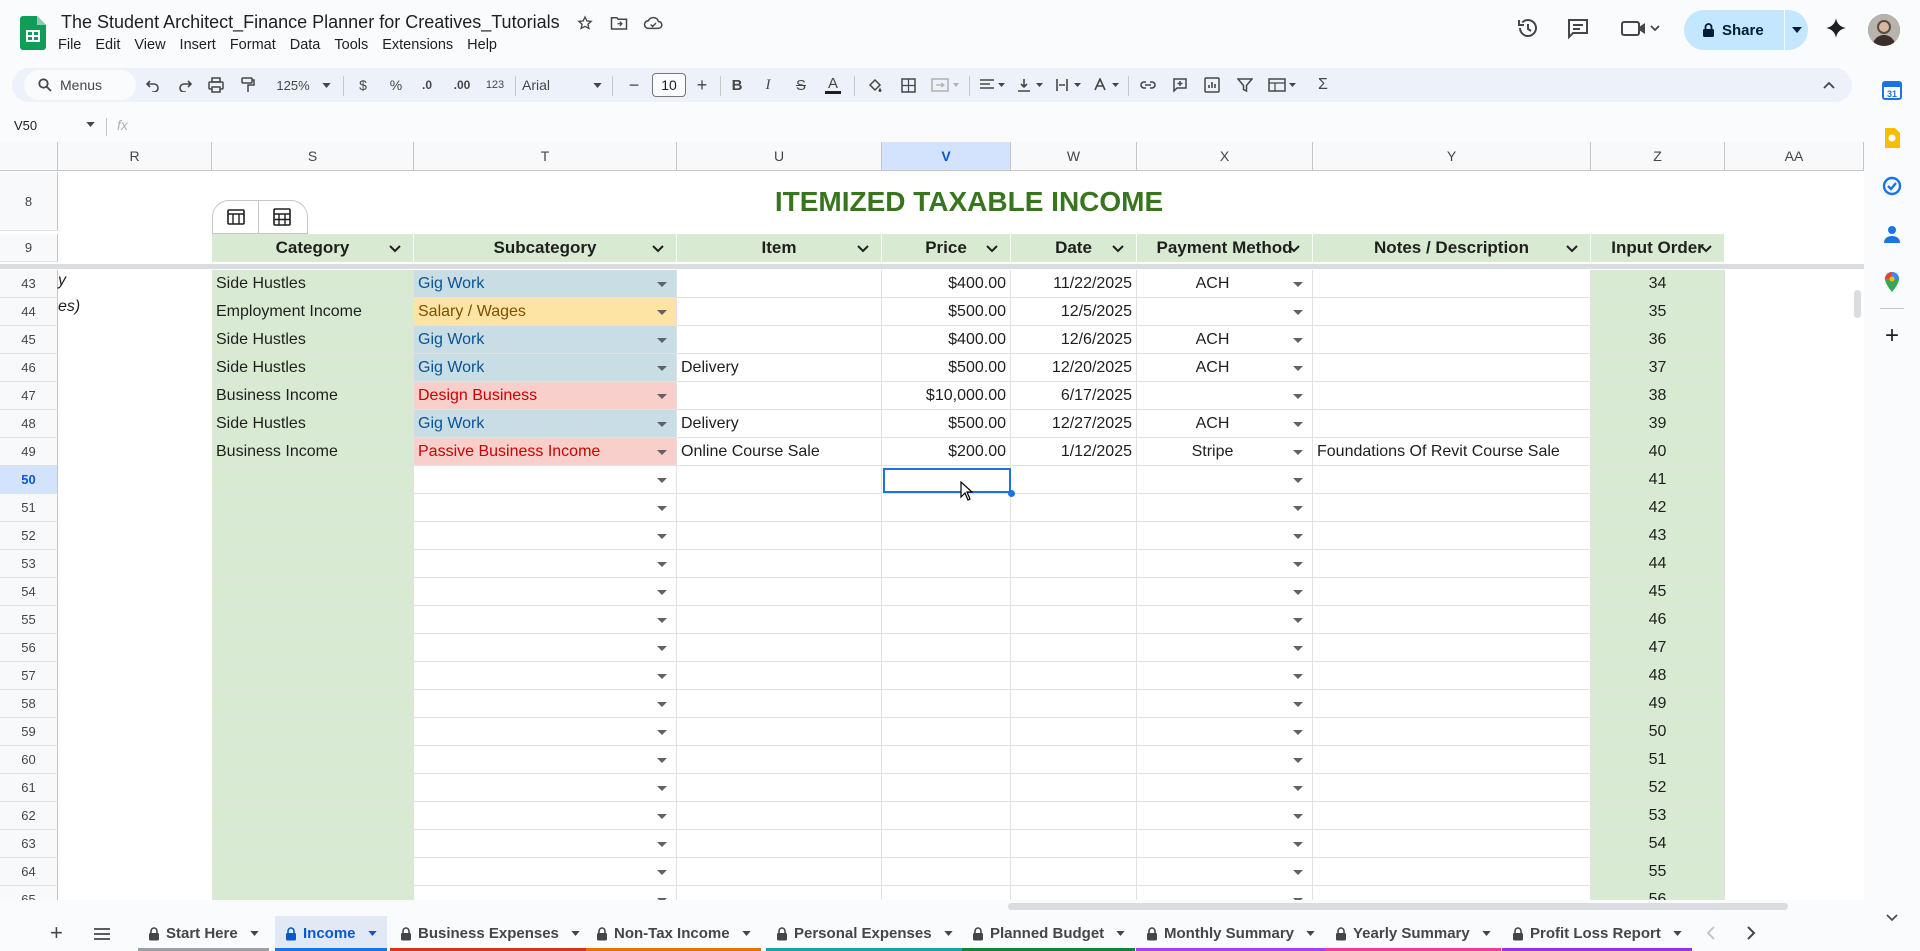  Describe the element at coordinates (946, 452) in the screenshot. I see `price-cell: $200.00` at that location.